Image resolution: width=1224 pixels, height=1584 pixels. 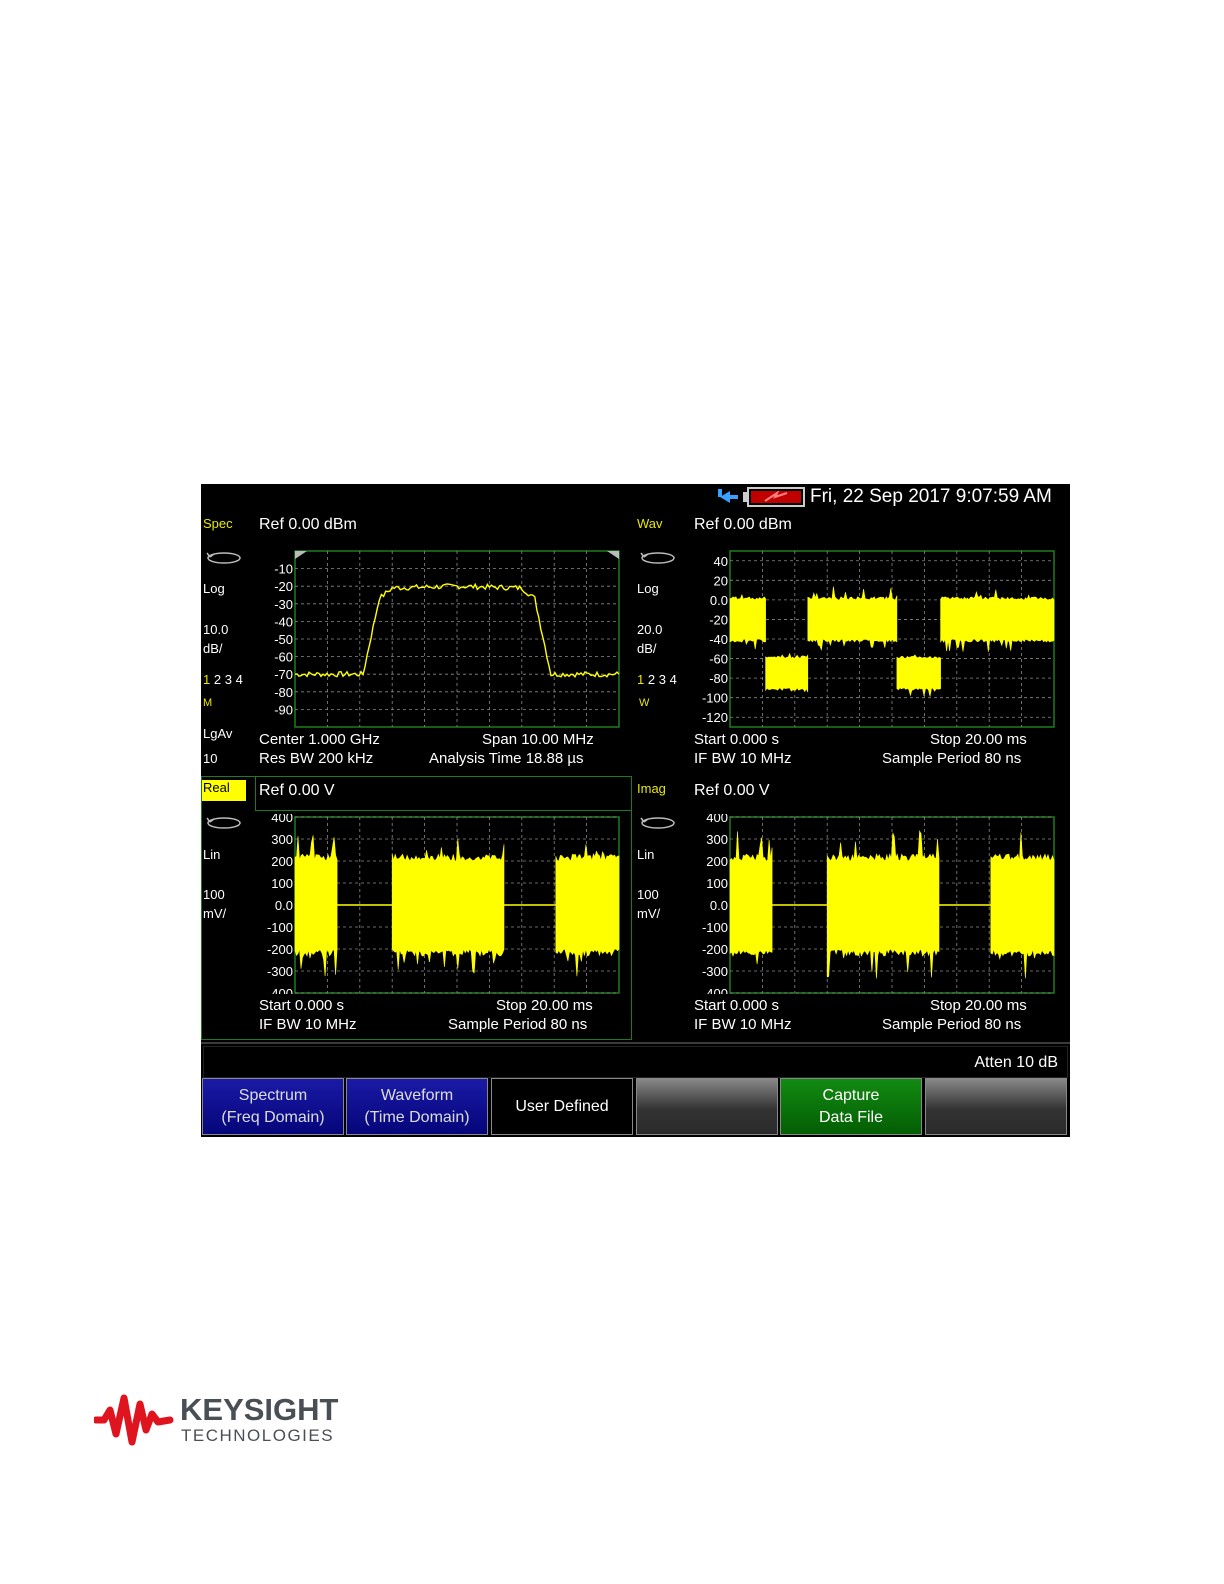 What do you see at coordinates (732, 790) in the screenshot?
I see `ref-level: Ref 0.00 V` at bounding box center [732, 790].